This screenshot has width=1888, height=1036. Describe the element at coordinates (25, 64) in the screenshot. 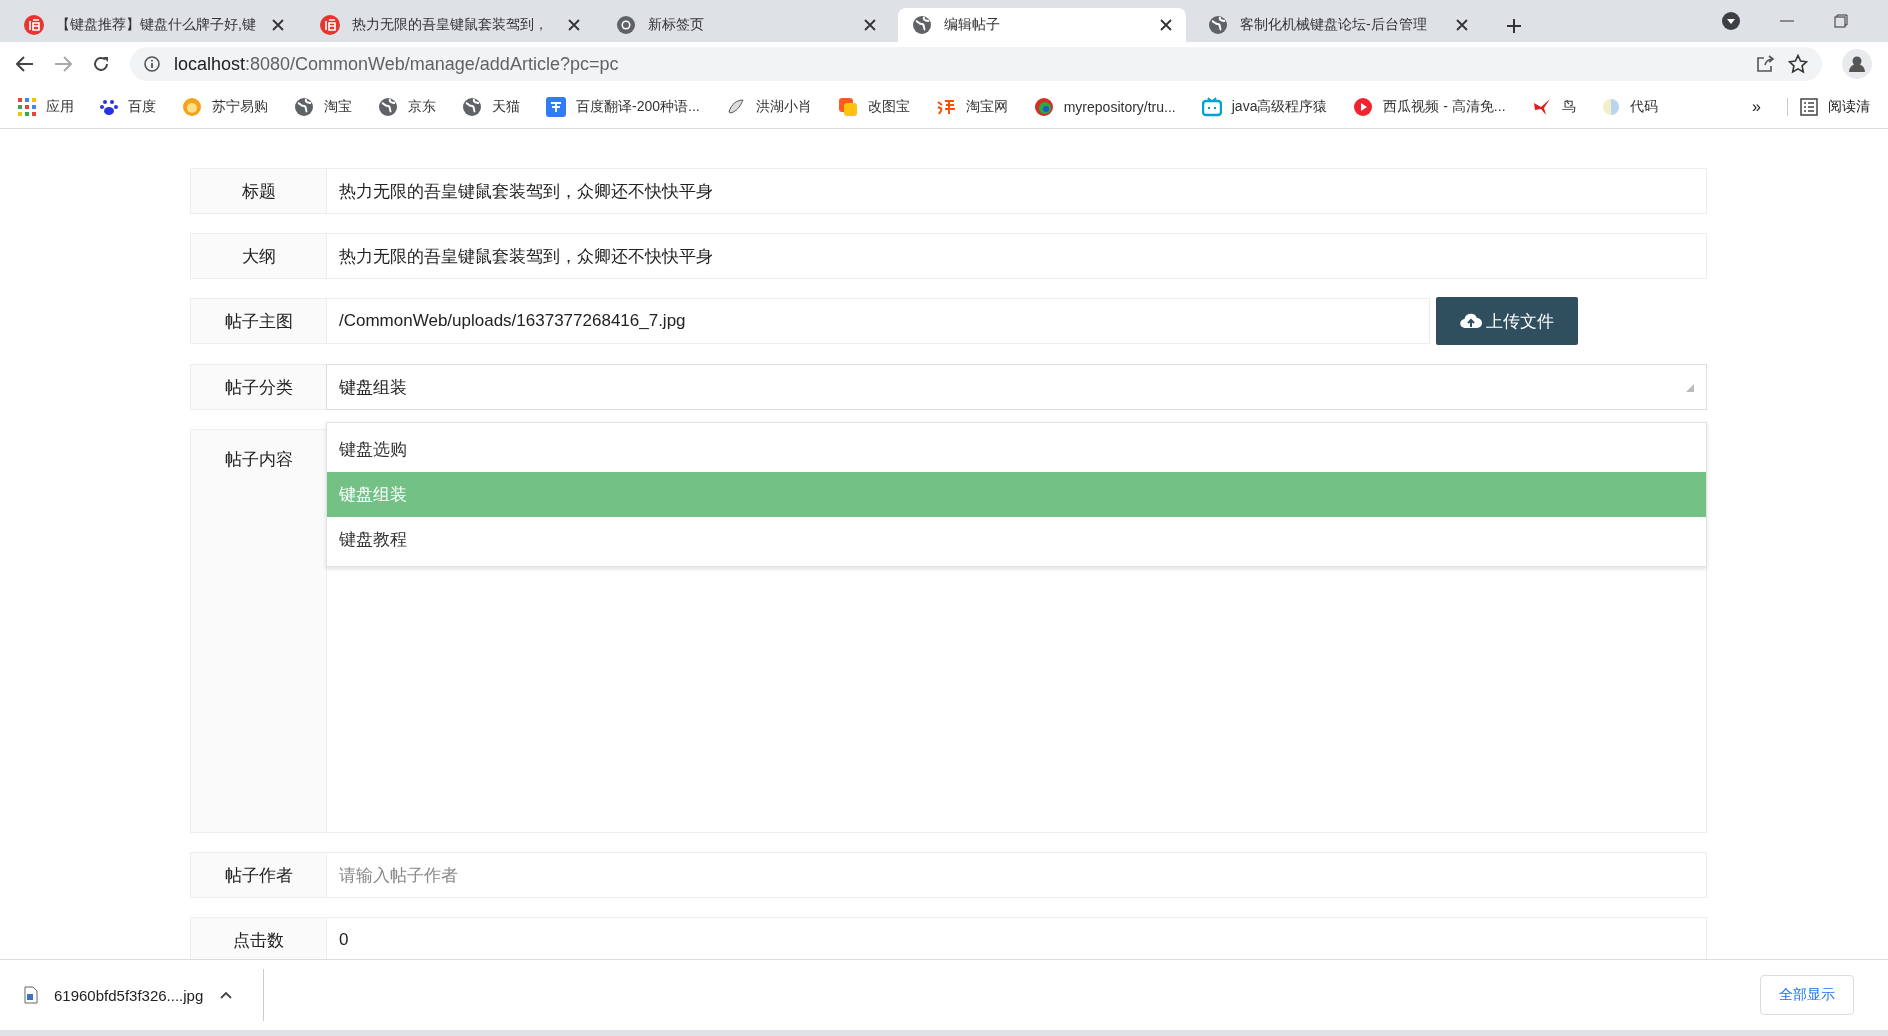

I see `back-icon` at that location.